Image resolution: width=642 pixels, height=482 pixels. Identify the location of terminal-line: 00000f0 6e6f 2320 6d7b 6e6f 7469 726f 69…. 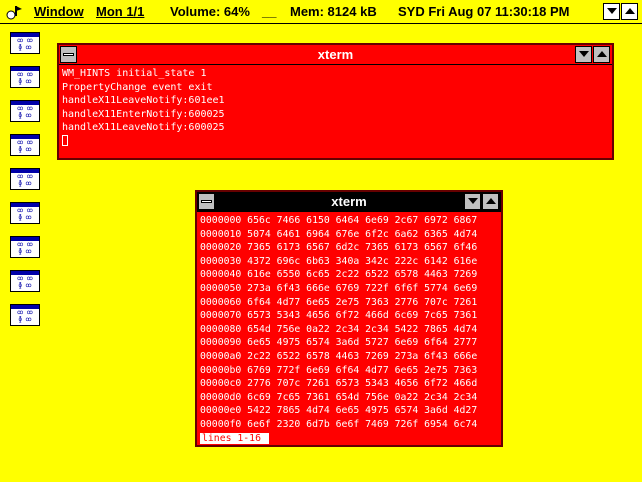
(339, 424).